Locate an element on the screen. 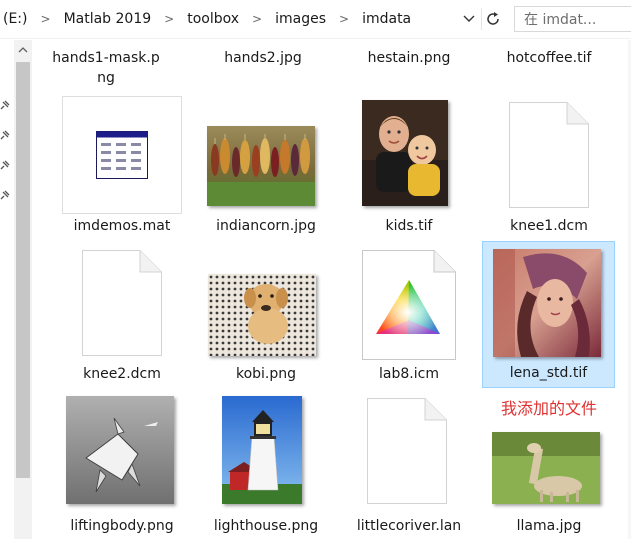  refresh-icon is located at coordinates (493, 18).